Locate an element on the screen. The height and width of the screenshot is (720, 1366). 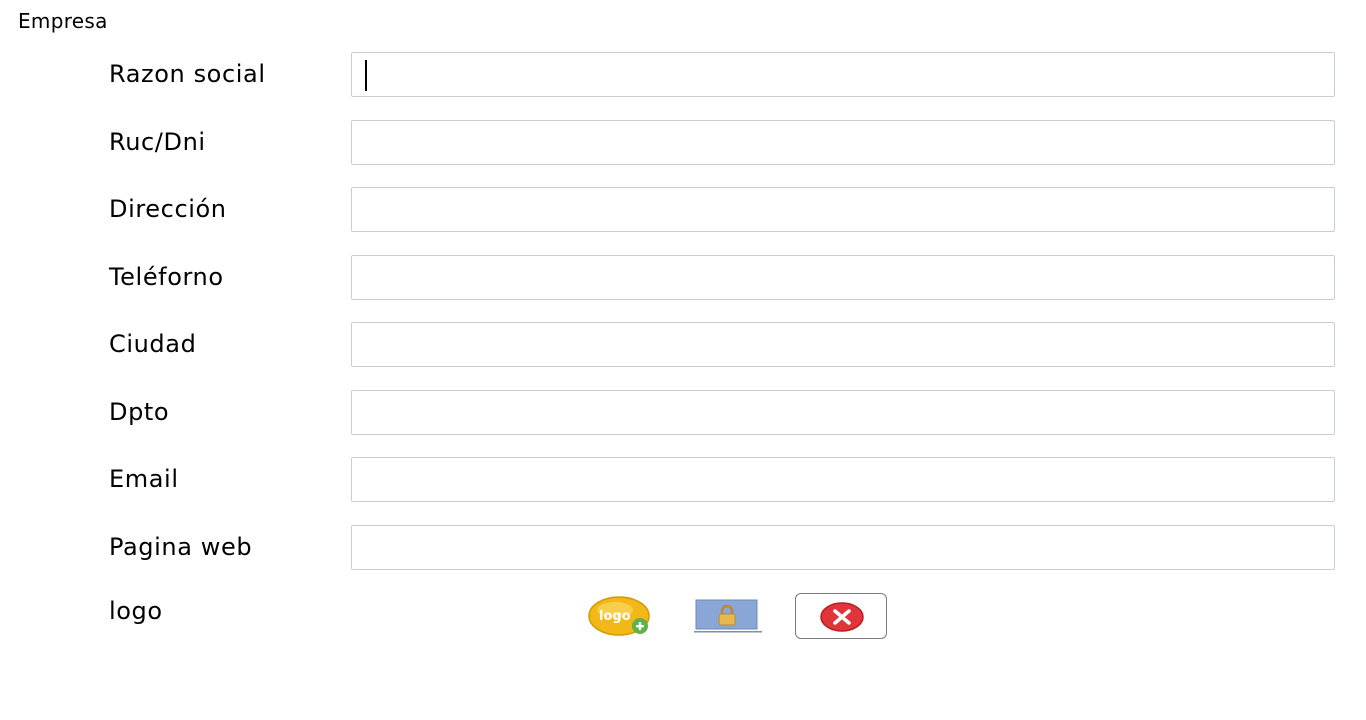
direccion-input is located at coordinates (843, 209).